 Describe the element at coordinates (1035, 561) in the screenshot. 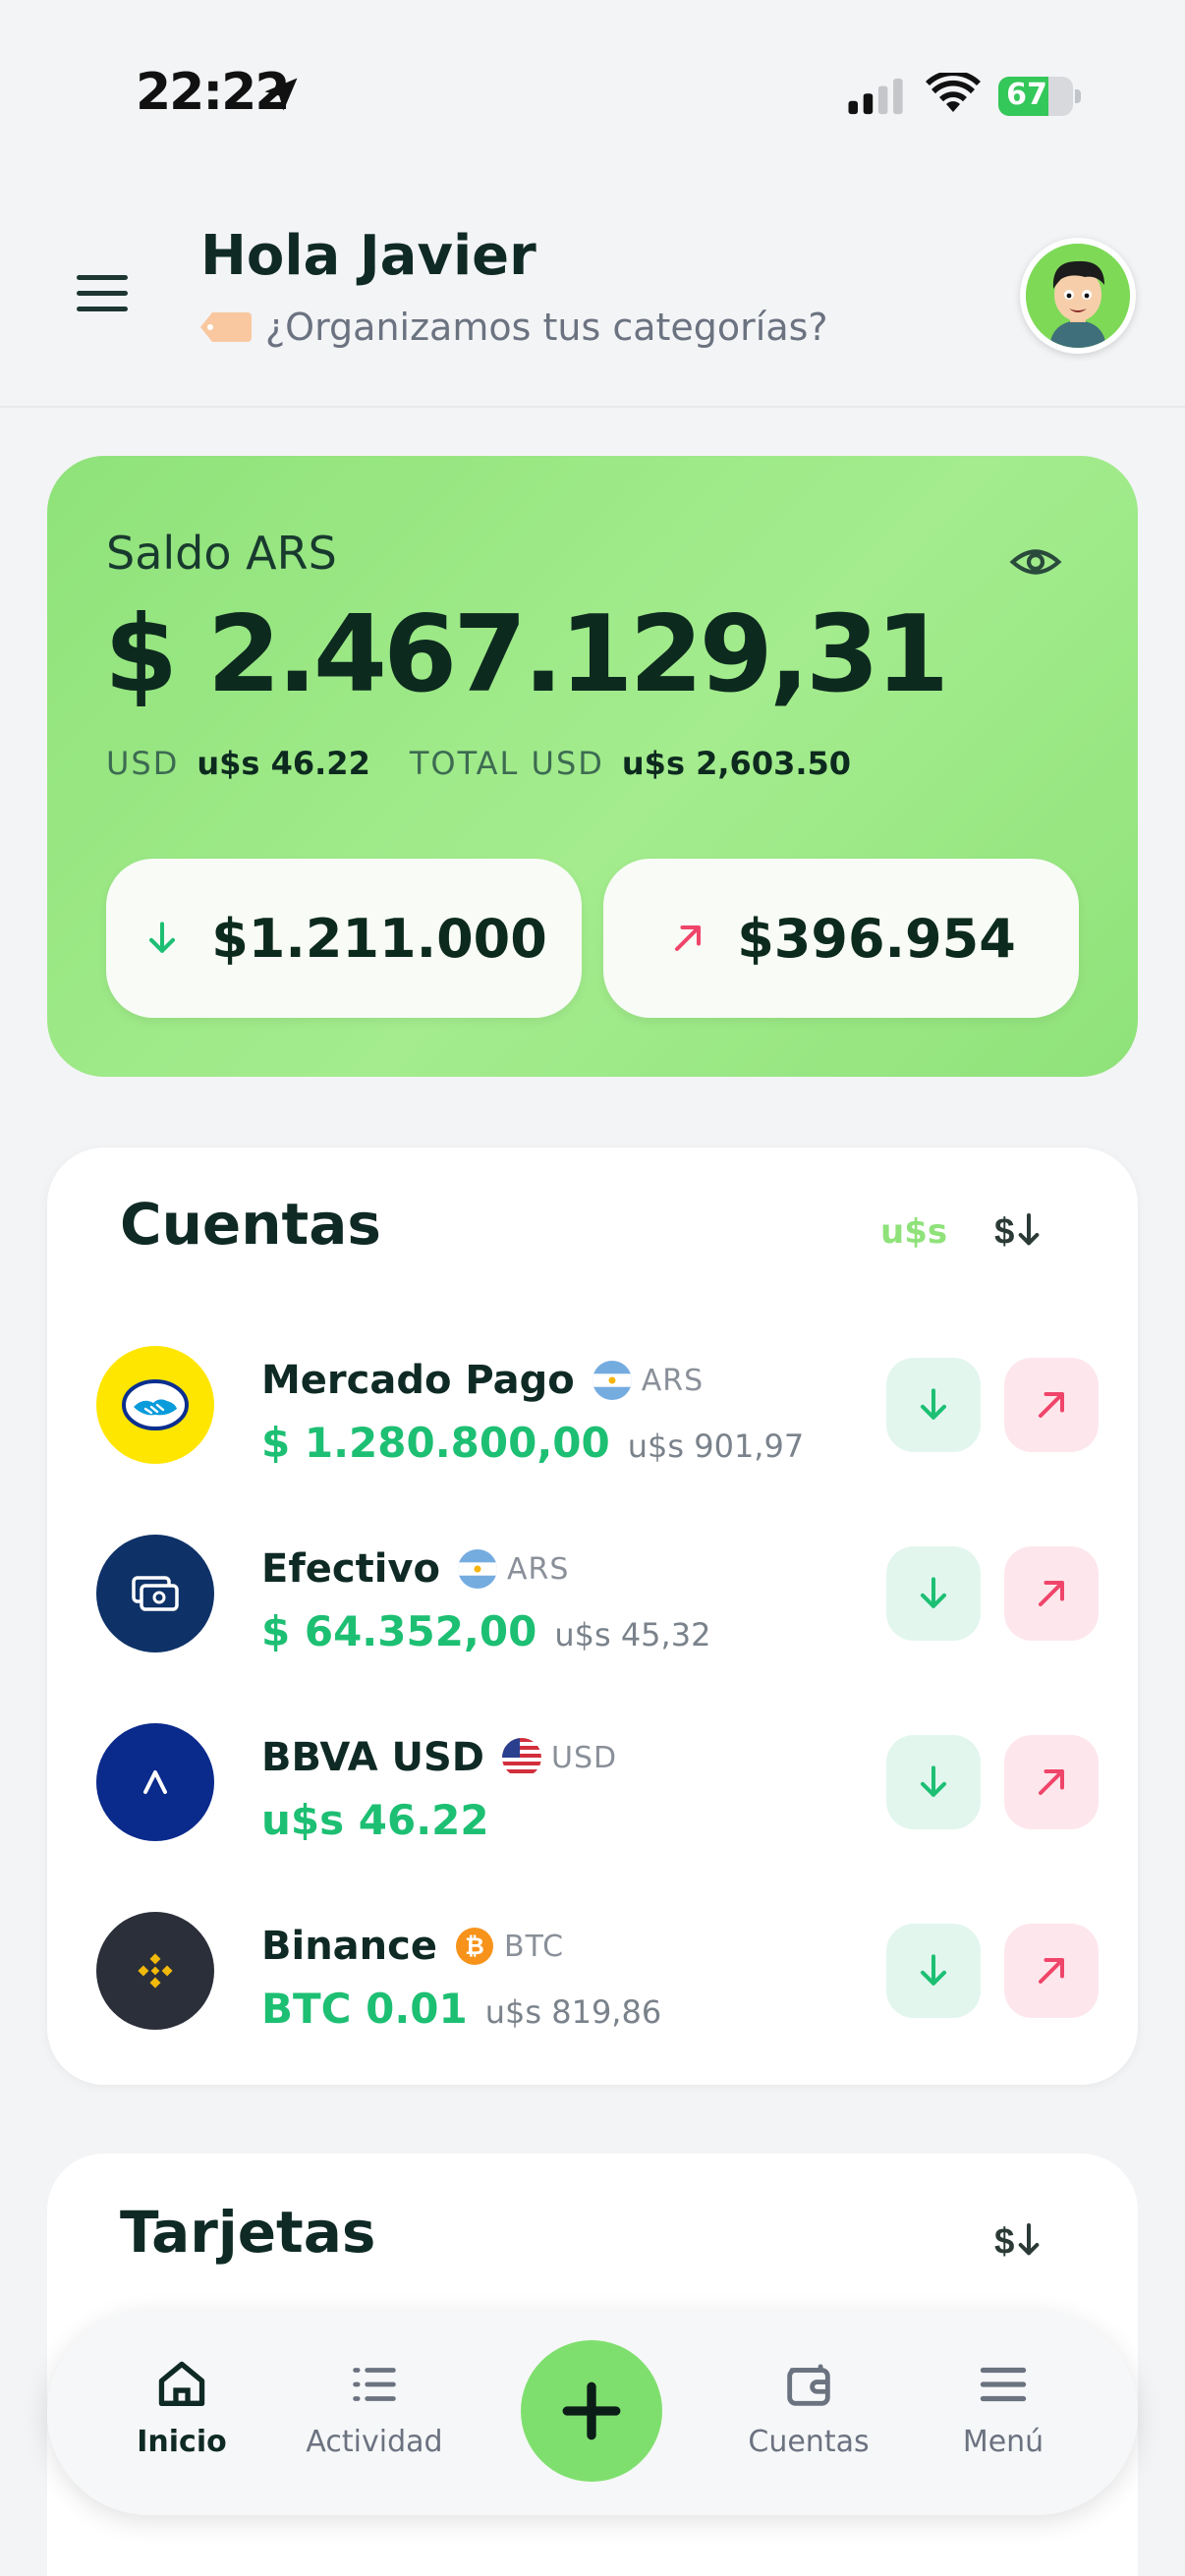

I see `eye-icon` at that location.